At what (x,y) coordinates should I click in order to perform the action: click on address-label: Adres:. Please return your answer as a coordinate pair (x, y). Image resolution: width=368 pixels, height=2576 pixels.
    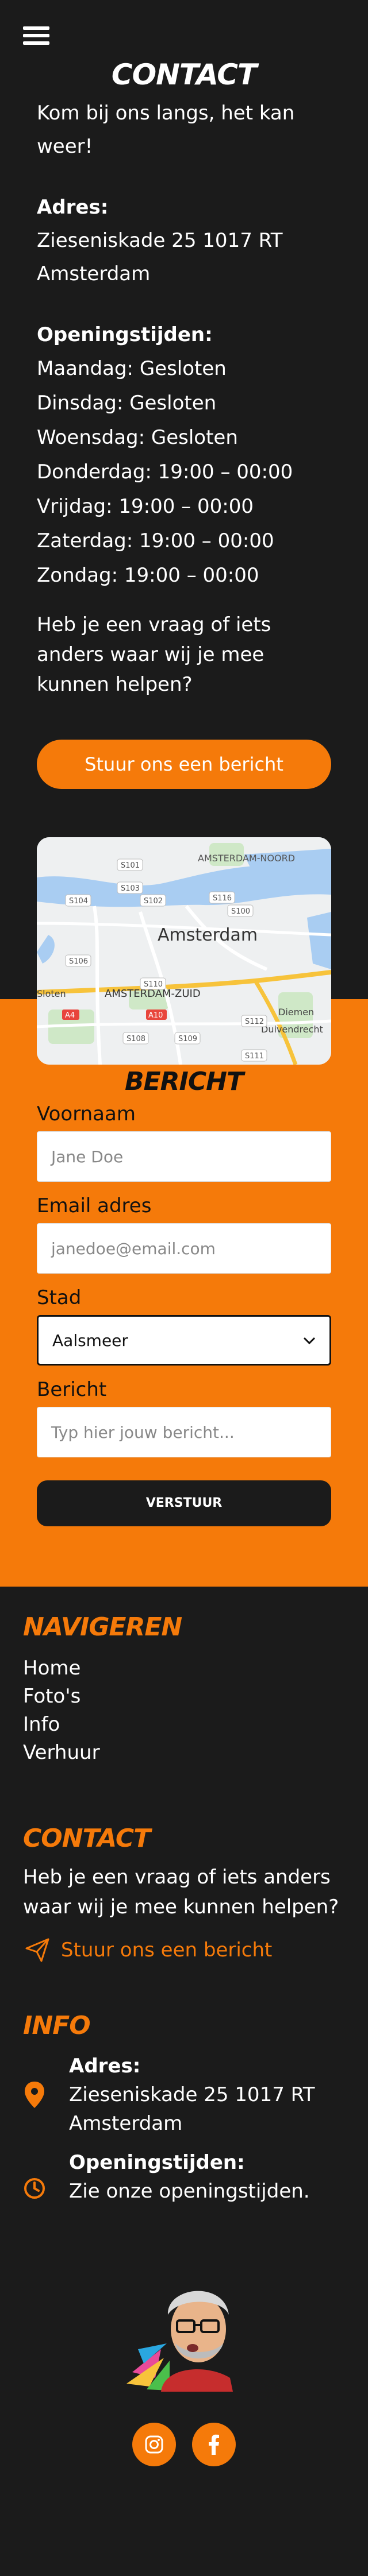
    Looking at the image, I should click on (73, 207).